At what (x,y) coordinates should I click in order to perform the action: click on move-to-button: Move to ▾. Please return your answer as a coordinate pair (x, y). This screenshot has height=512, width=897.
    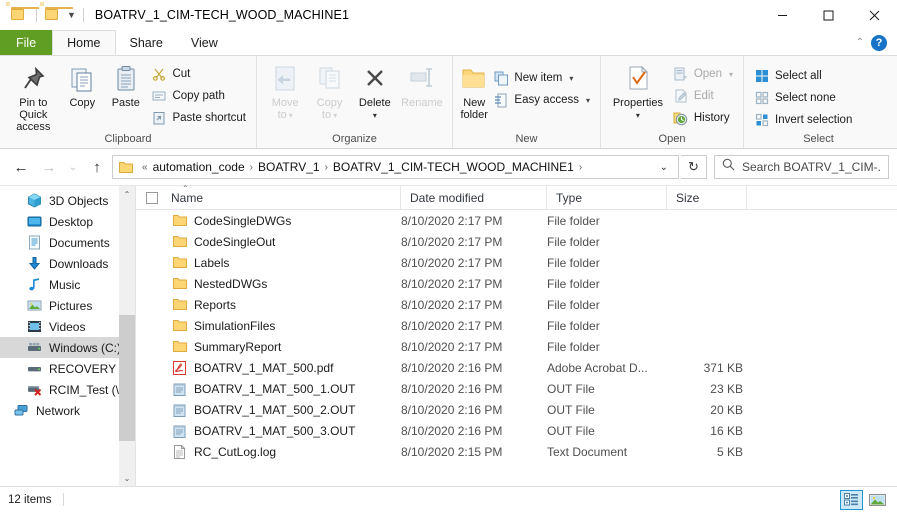
    Looking at the image, I should click on (285, 91).